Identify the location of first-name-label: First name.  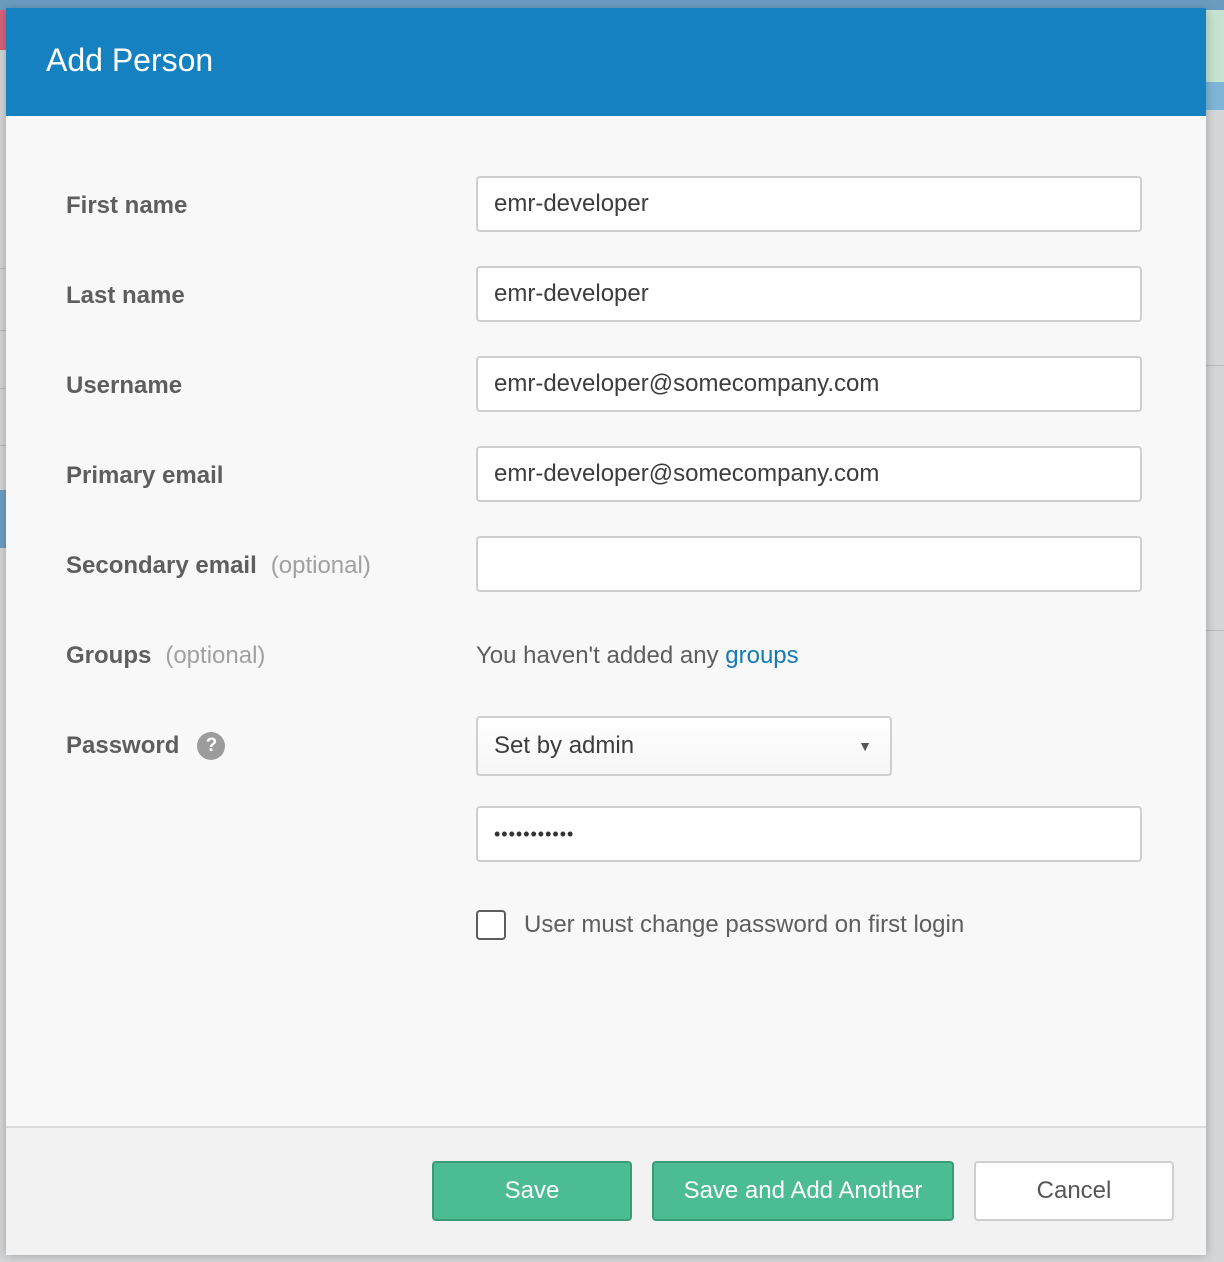
(127, 205).